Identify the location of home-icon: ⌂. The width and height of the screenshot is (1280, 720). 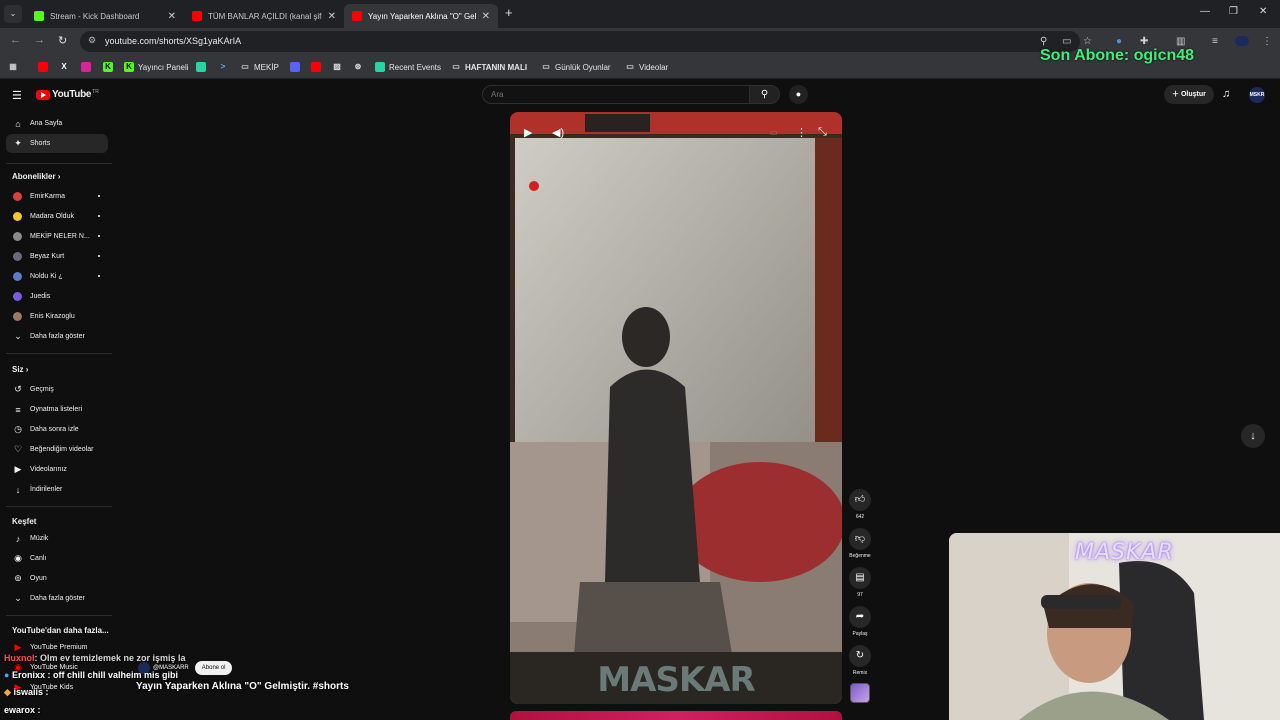
(18, 123).